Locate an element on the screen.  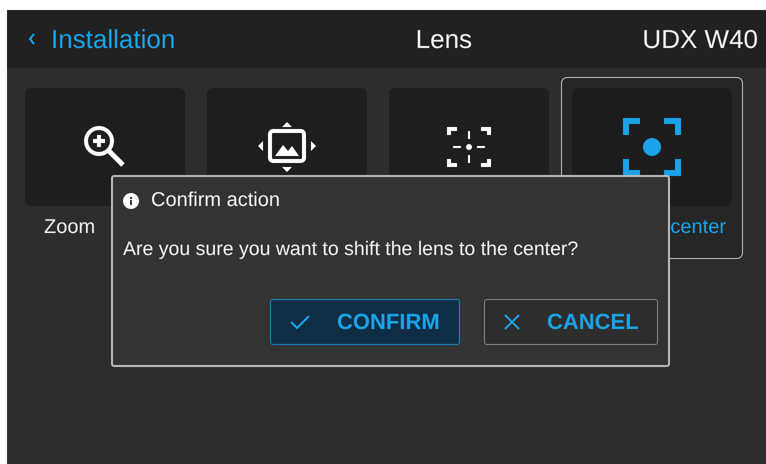
image-arrows-icon is located at coordinates (287, 147).